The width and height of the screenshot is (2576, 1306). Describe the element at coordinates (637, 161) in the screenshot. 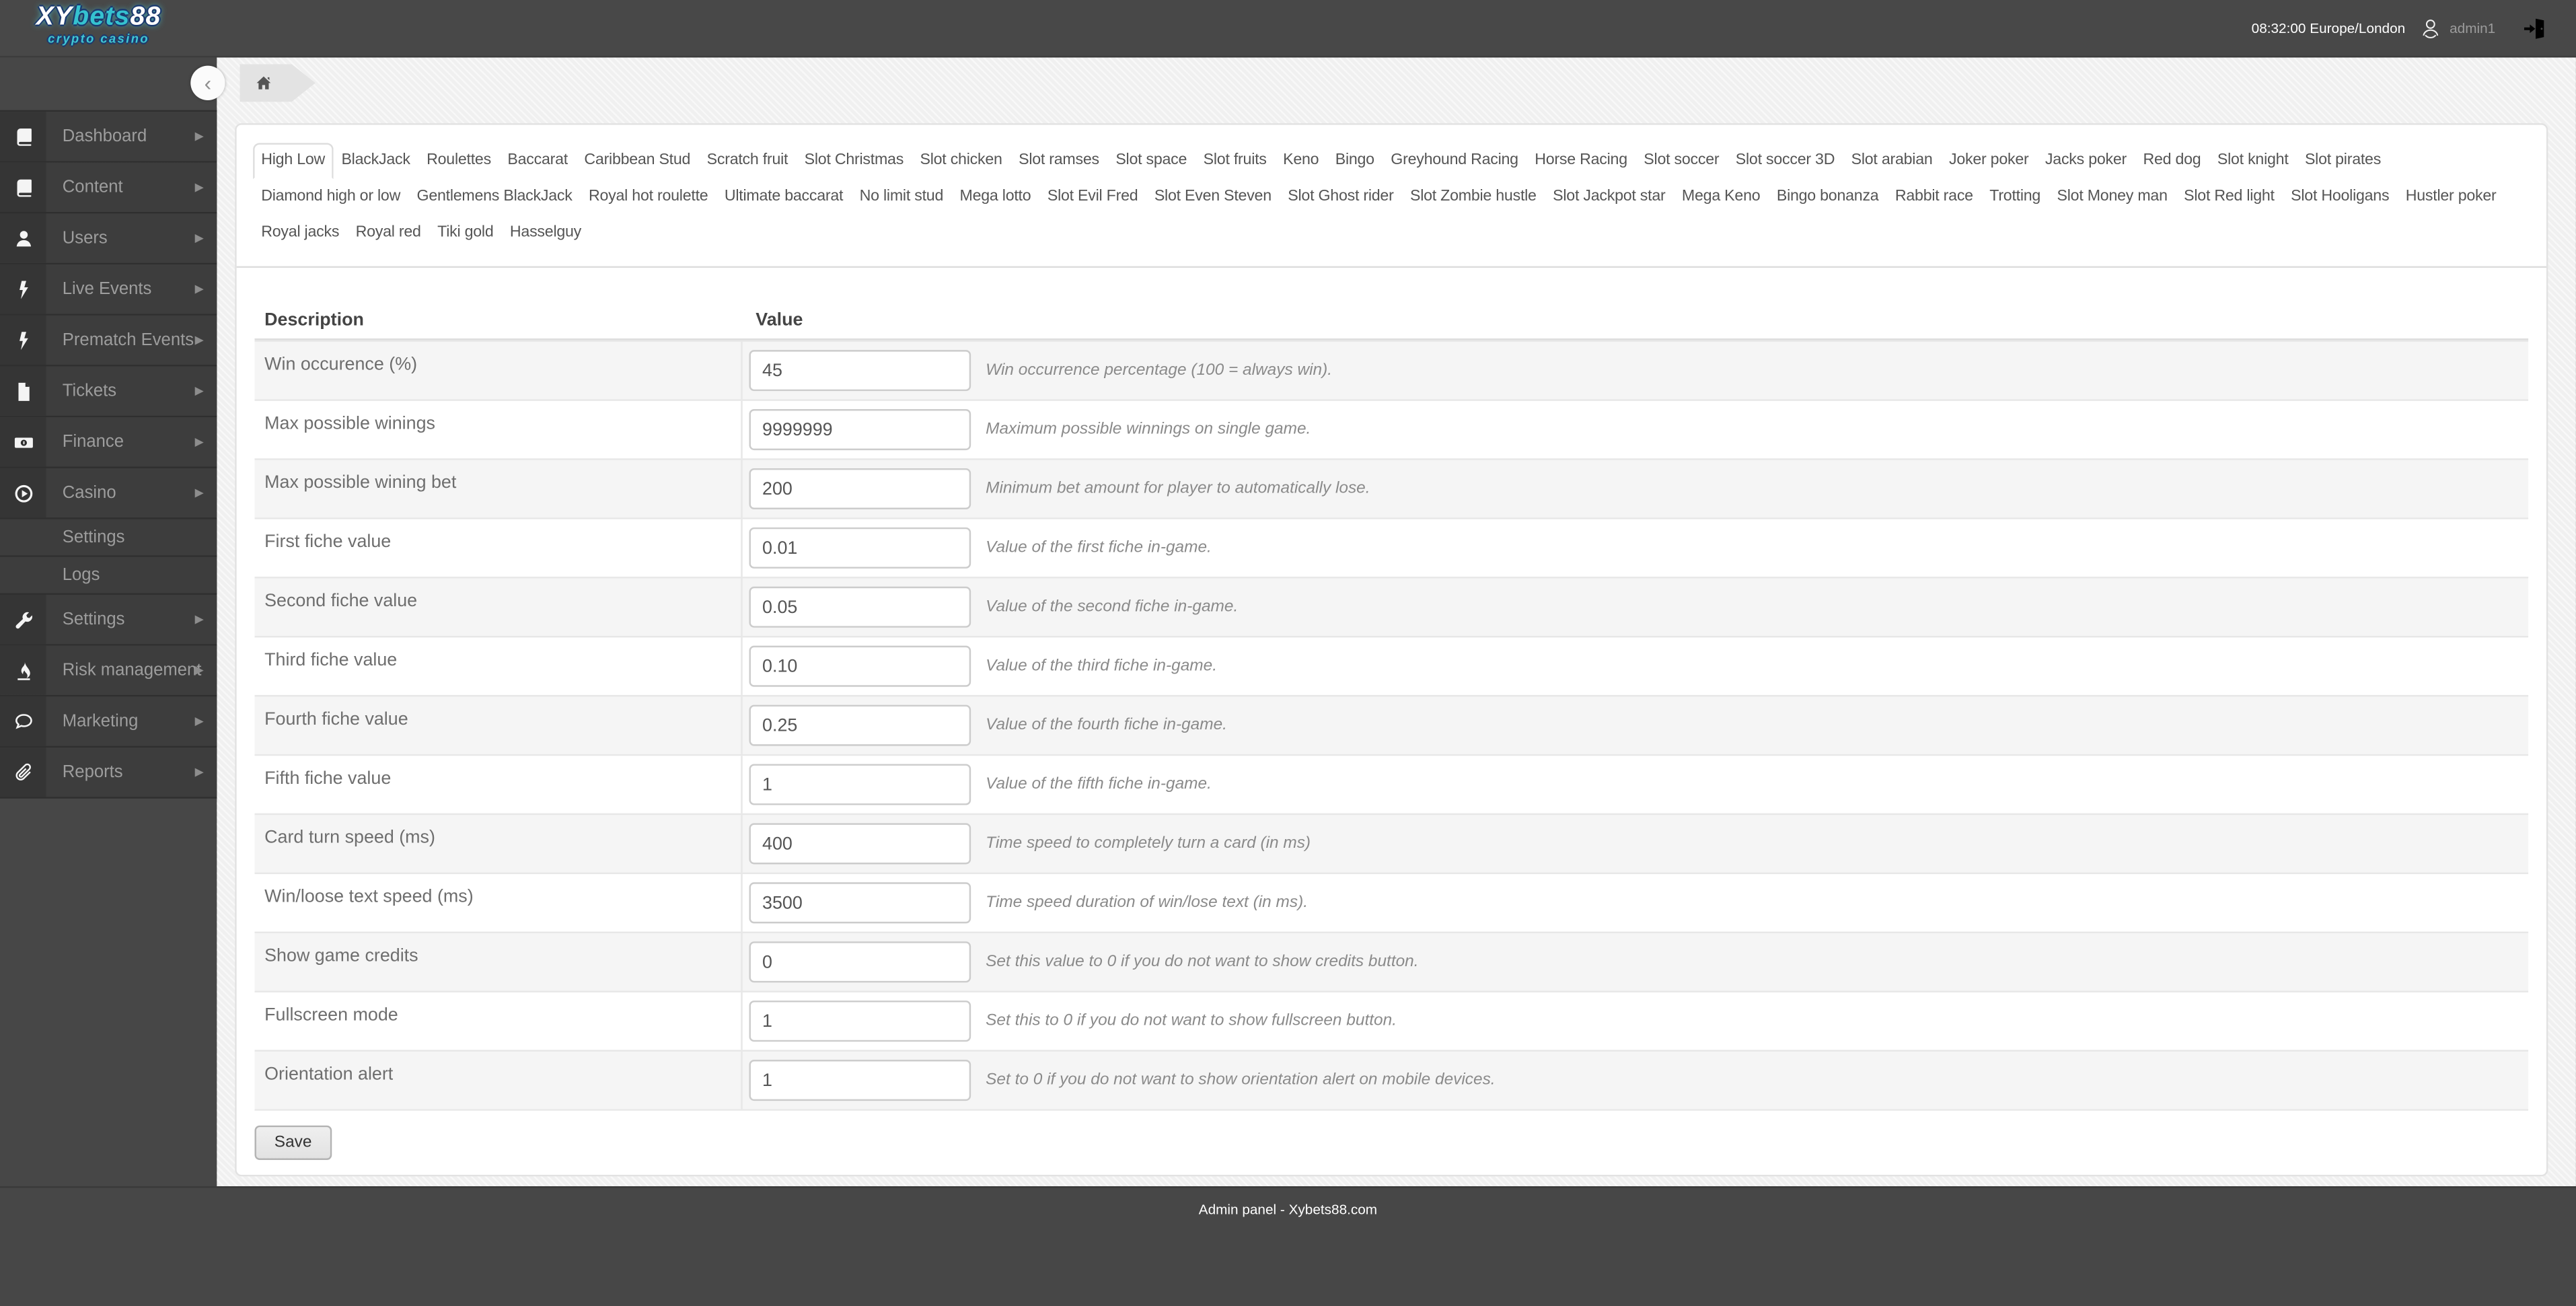

I see `tab-caribbean-stud: Caribbean Stud` at that location.